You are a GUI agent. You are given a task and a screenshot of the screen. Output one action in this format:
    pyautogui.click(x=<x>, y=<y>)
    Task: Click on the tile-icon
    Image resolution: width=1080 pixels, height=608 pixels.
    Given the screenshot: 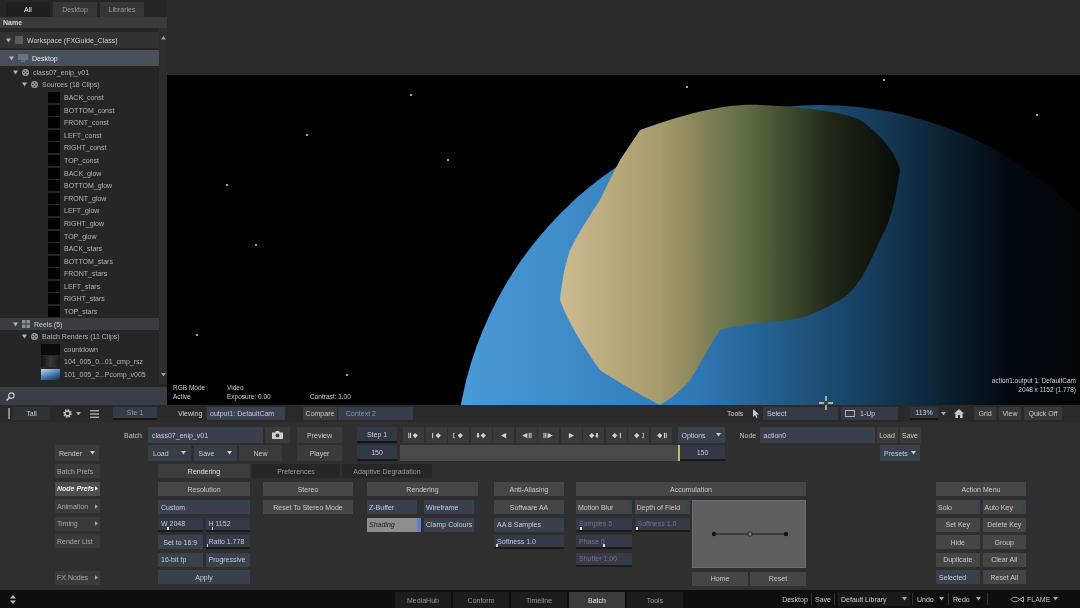 What is the action you would take?
    pyautogui.click(x=19, y=40)
    